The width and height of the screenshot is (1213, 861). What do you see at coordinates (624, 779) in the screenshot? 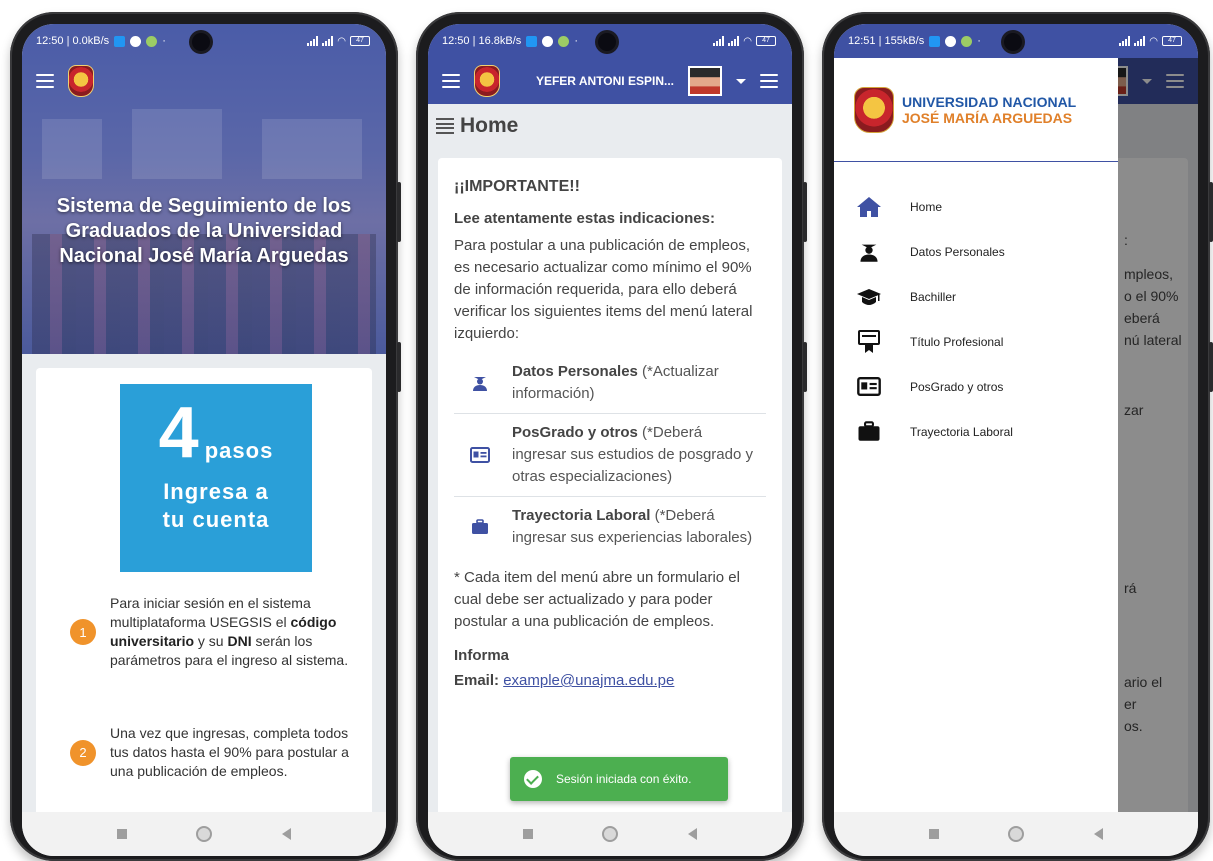
I see `toast-message: Sesión iniciada con éxito.` at bounding box center [624, 779].